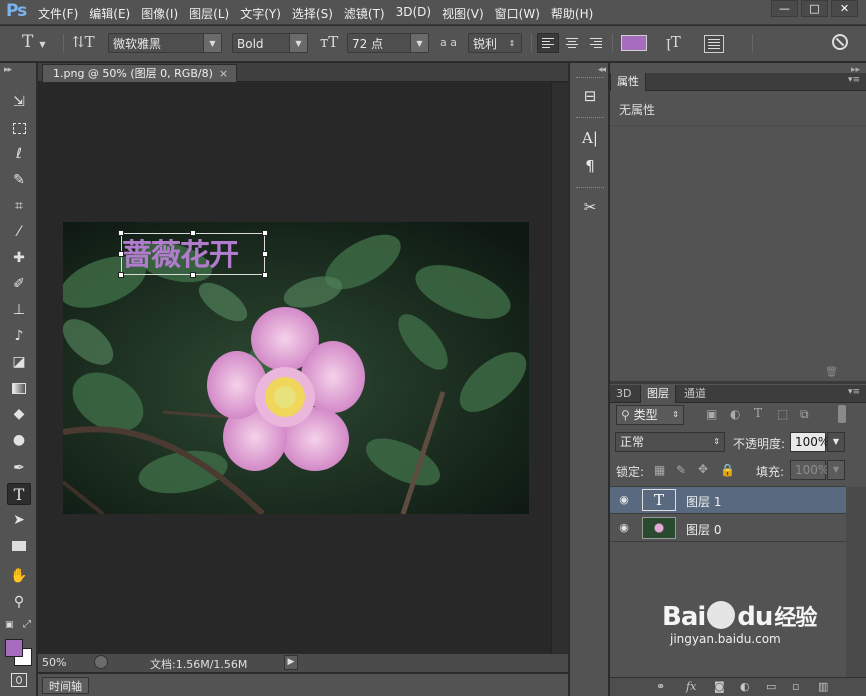 The width and height of the screenshot is (866, 696). I want to click on menu-edit: 编辑(E), so click(109, 13).